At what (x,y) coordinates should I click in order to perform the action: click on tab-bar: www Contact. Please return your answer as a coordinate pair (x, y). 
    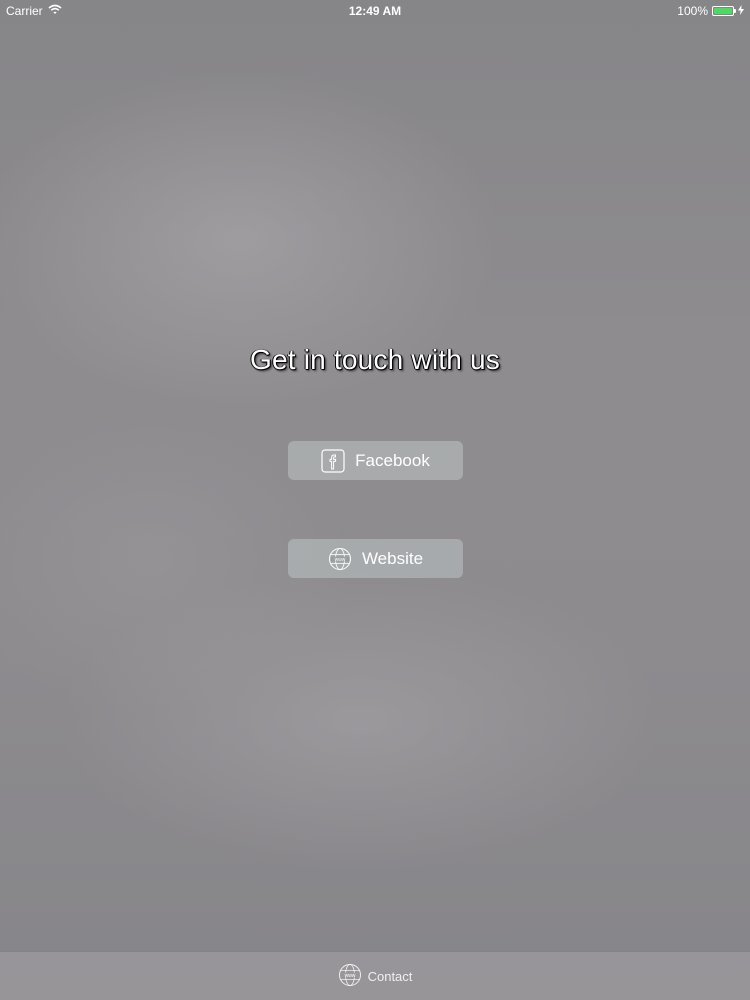
    Looking at the image, I should click on (375, 975).